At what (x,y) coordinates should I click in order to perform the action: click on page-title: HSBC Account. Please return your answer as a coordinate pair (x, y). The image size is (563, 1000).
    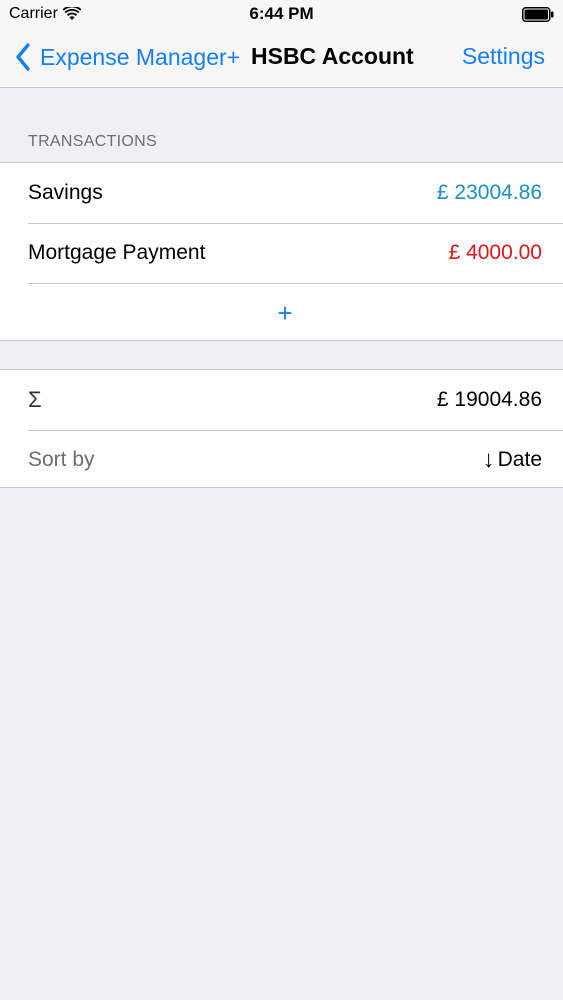
    Looking at the image, I should click on (332, 56).